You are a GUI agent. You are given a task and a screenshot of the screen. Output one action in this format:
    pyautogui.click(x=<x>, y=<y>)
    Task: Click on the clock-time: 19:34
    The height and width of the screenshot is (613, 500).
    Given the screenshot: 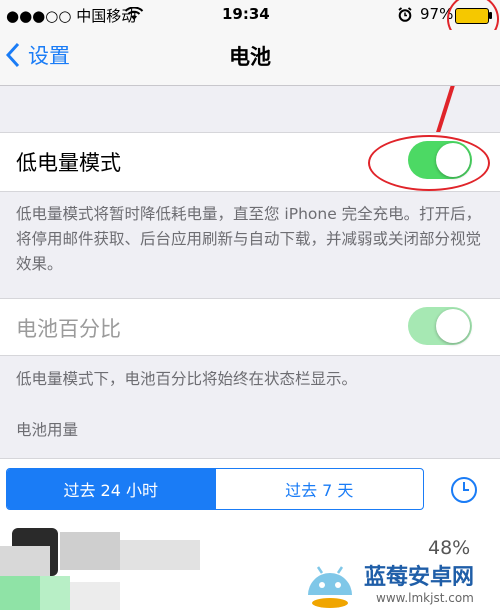 What is the action you would take?
    pyautogui.click(x=246, y=14)
    